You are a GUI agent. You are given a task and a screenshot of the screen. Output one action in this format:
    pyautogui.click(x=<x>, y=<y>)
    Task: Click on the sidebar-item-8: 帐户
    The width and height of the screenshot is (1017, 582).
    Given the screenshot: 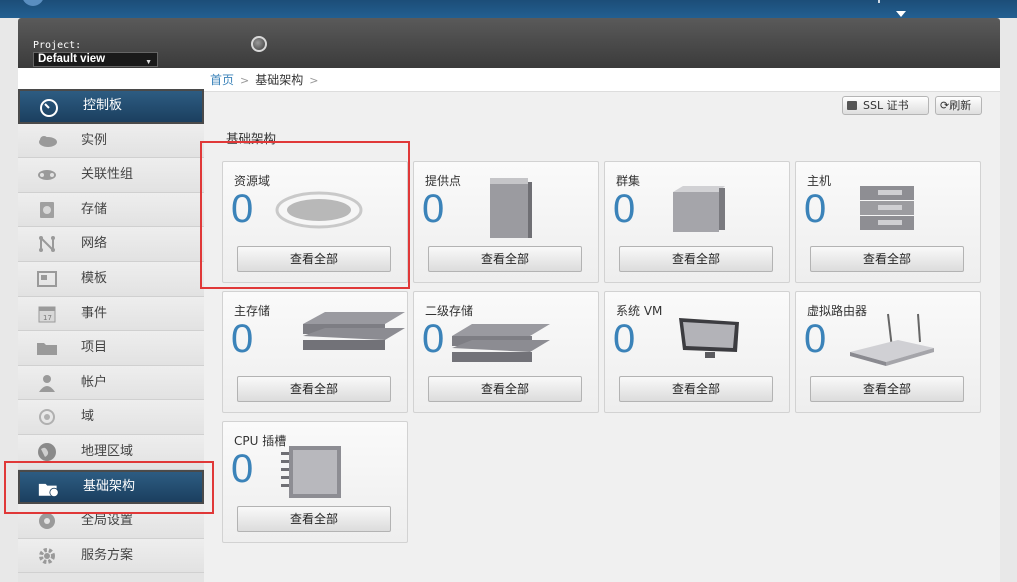 What is the action you would take?
    pyautogui.click(x=111, y=383)
    